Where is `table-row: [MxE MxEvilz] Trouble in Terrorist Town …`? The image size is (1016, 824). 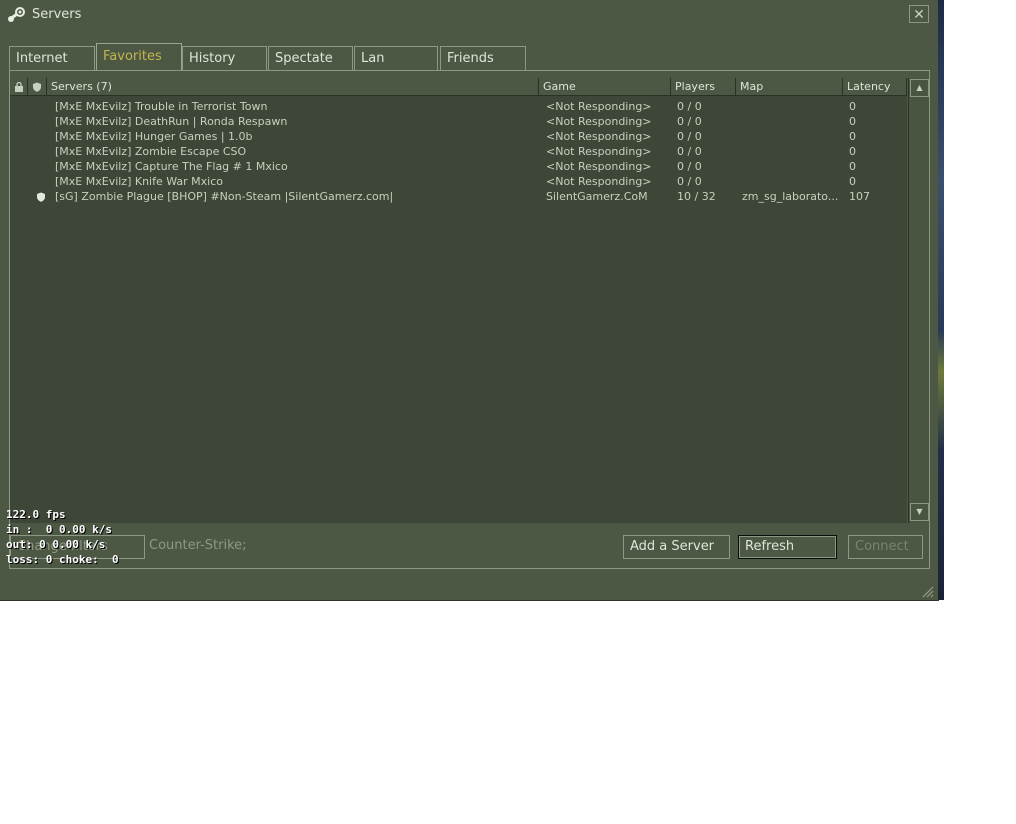
table-row: [MxE MxEvilz] Trouble in Terrorist Town … is located at coordinates (458, 106).